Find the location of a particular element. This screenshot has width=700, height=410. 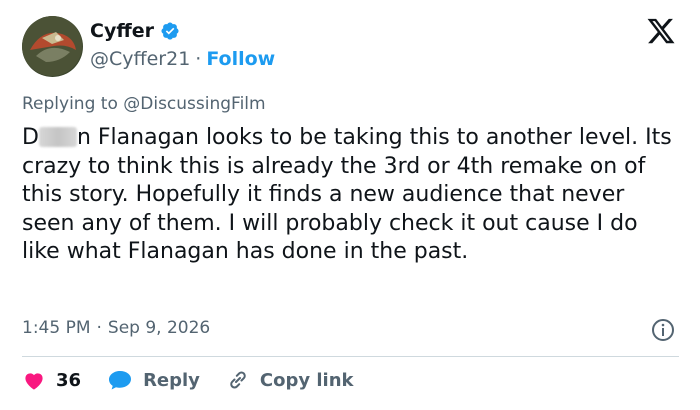

divider is located at coordinates (350, 356).